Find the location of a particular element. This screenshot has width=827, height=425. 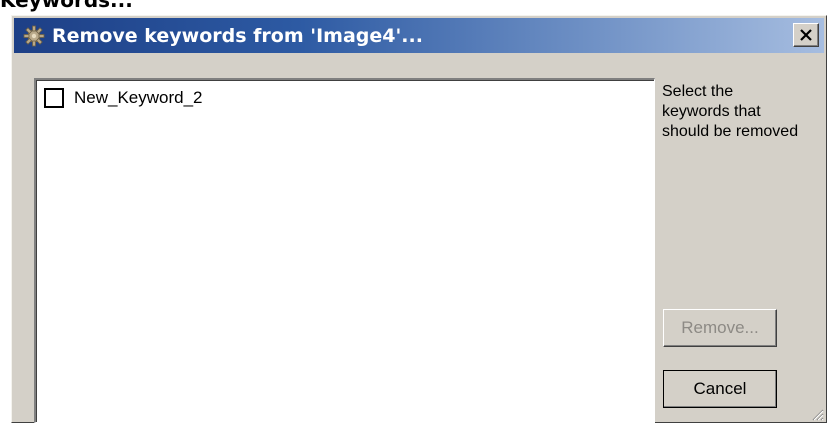

keyword-item: New_Keyword_2 is located at coordinates (123, 98).